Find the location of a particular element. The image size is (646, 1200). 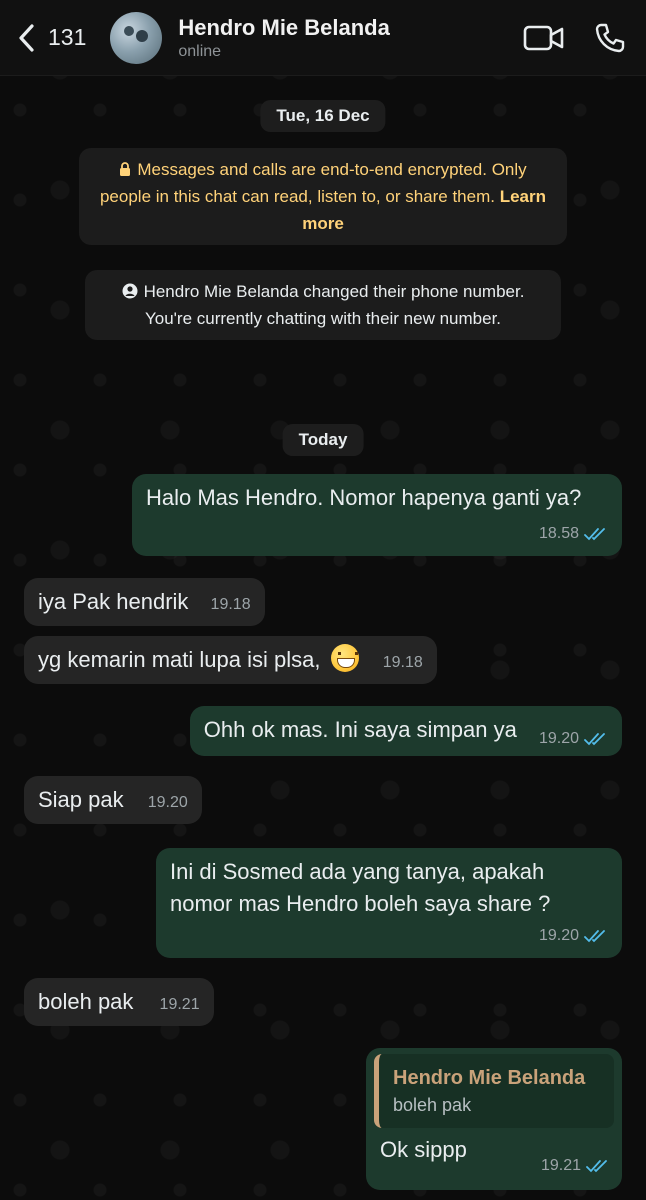

message-bubble-incoming: iya Pak hendrik 19.18 is located at coordinates (144, 602).